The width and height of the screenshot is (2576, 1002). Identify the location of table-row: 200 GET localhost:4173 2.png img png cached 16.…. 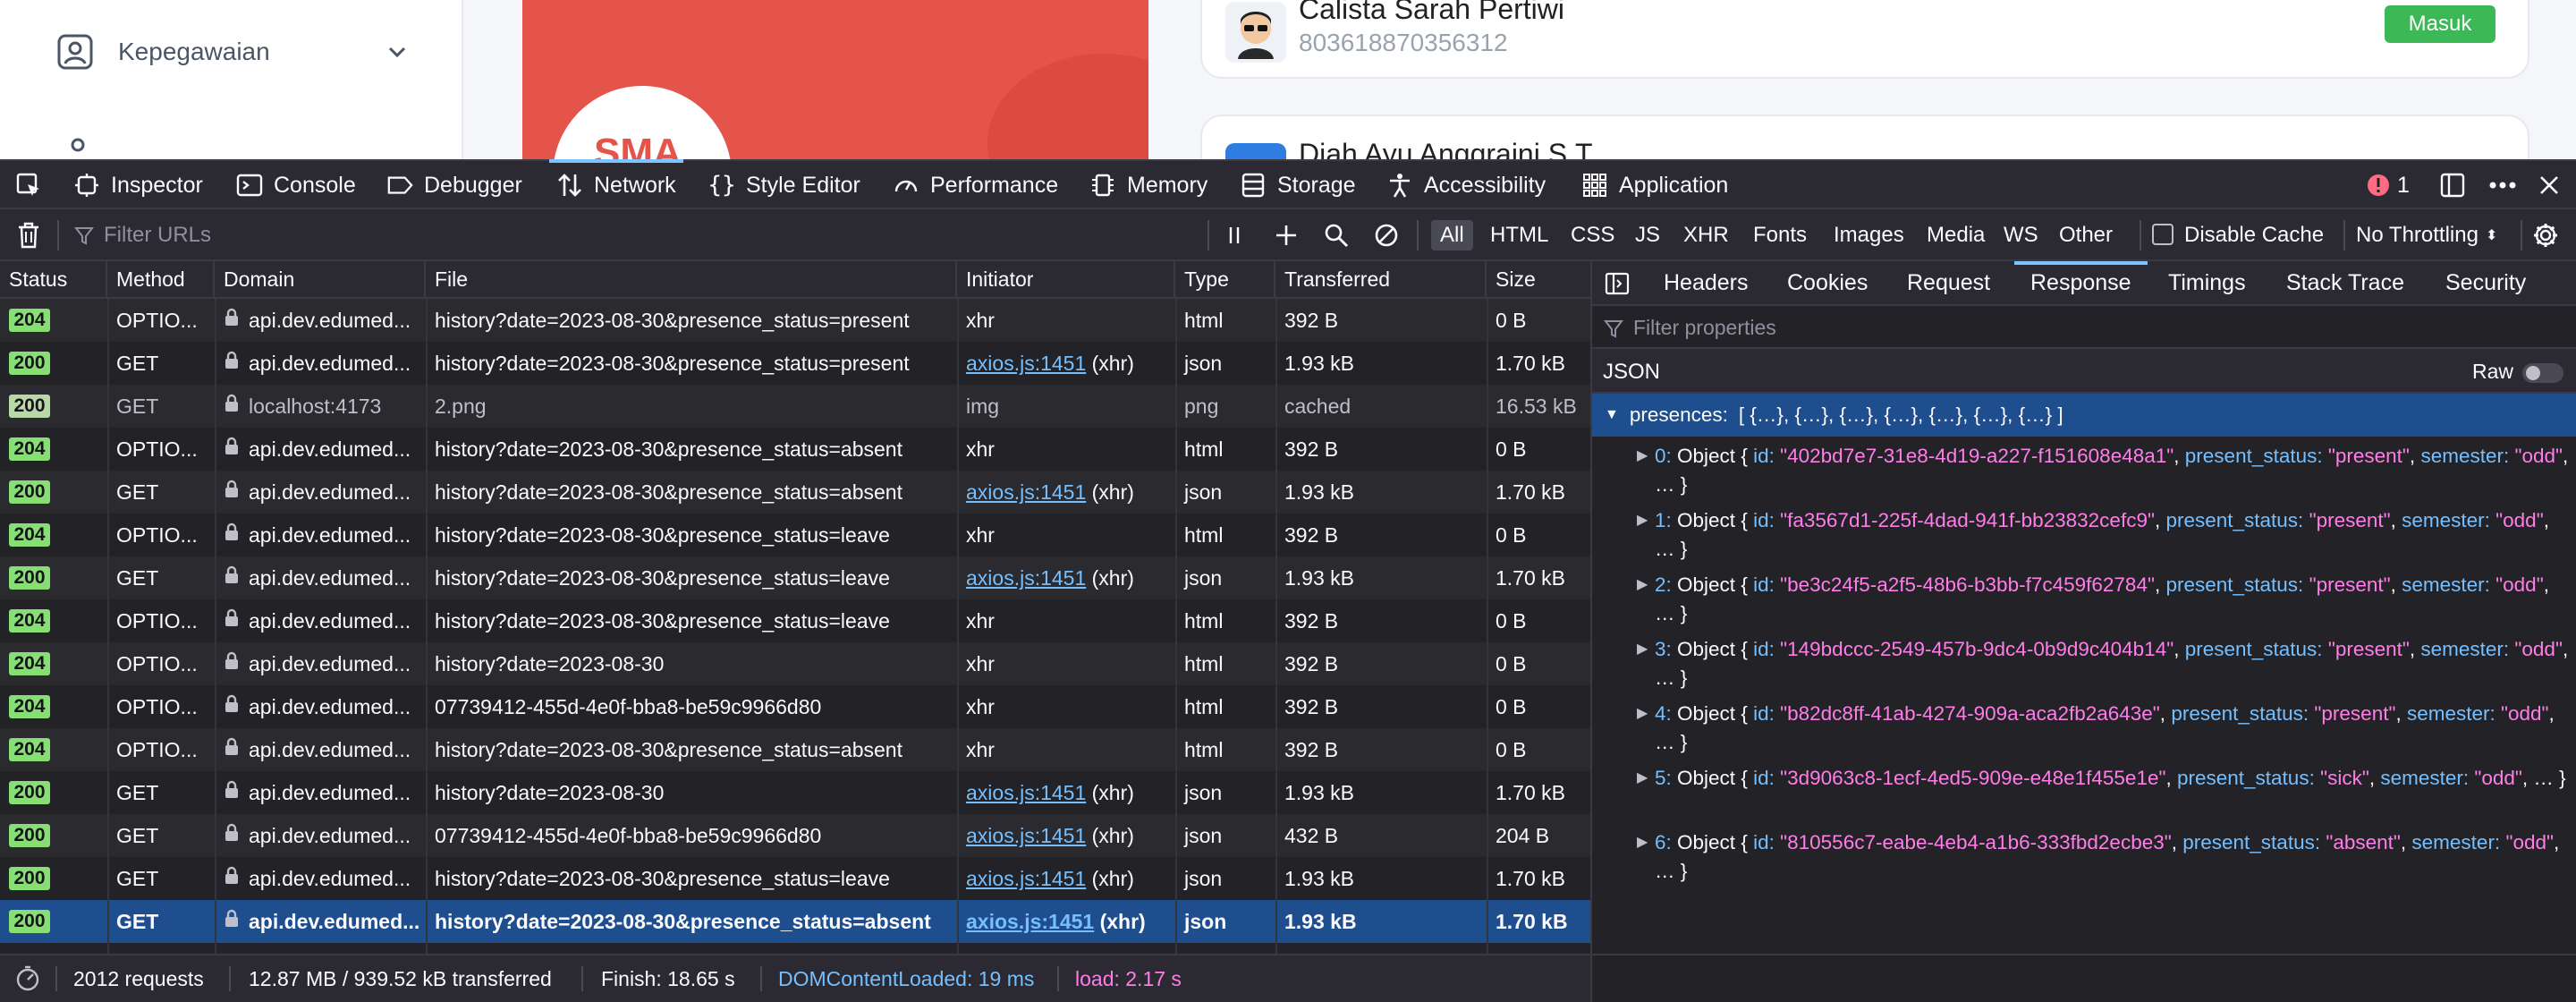
(795, 407).